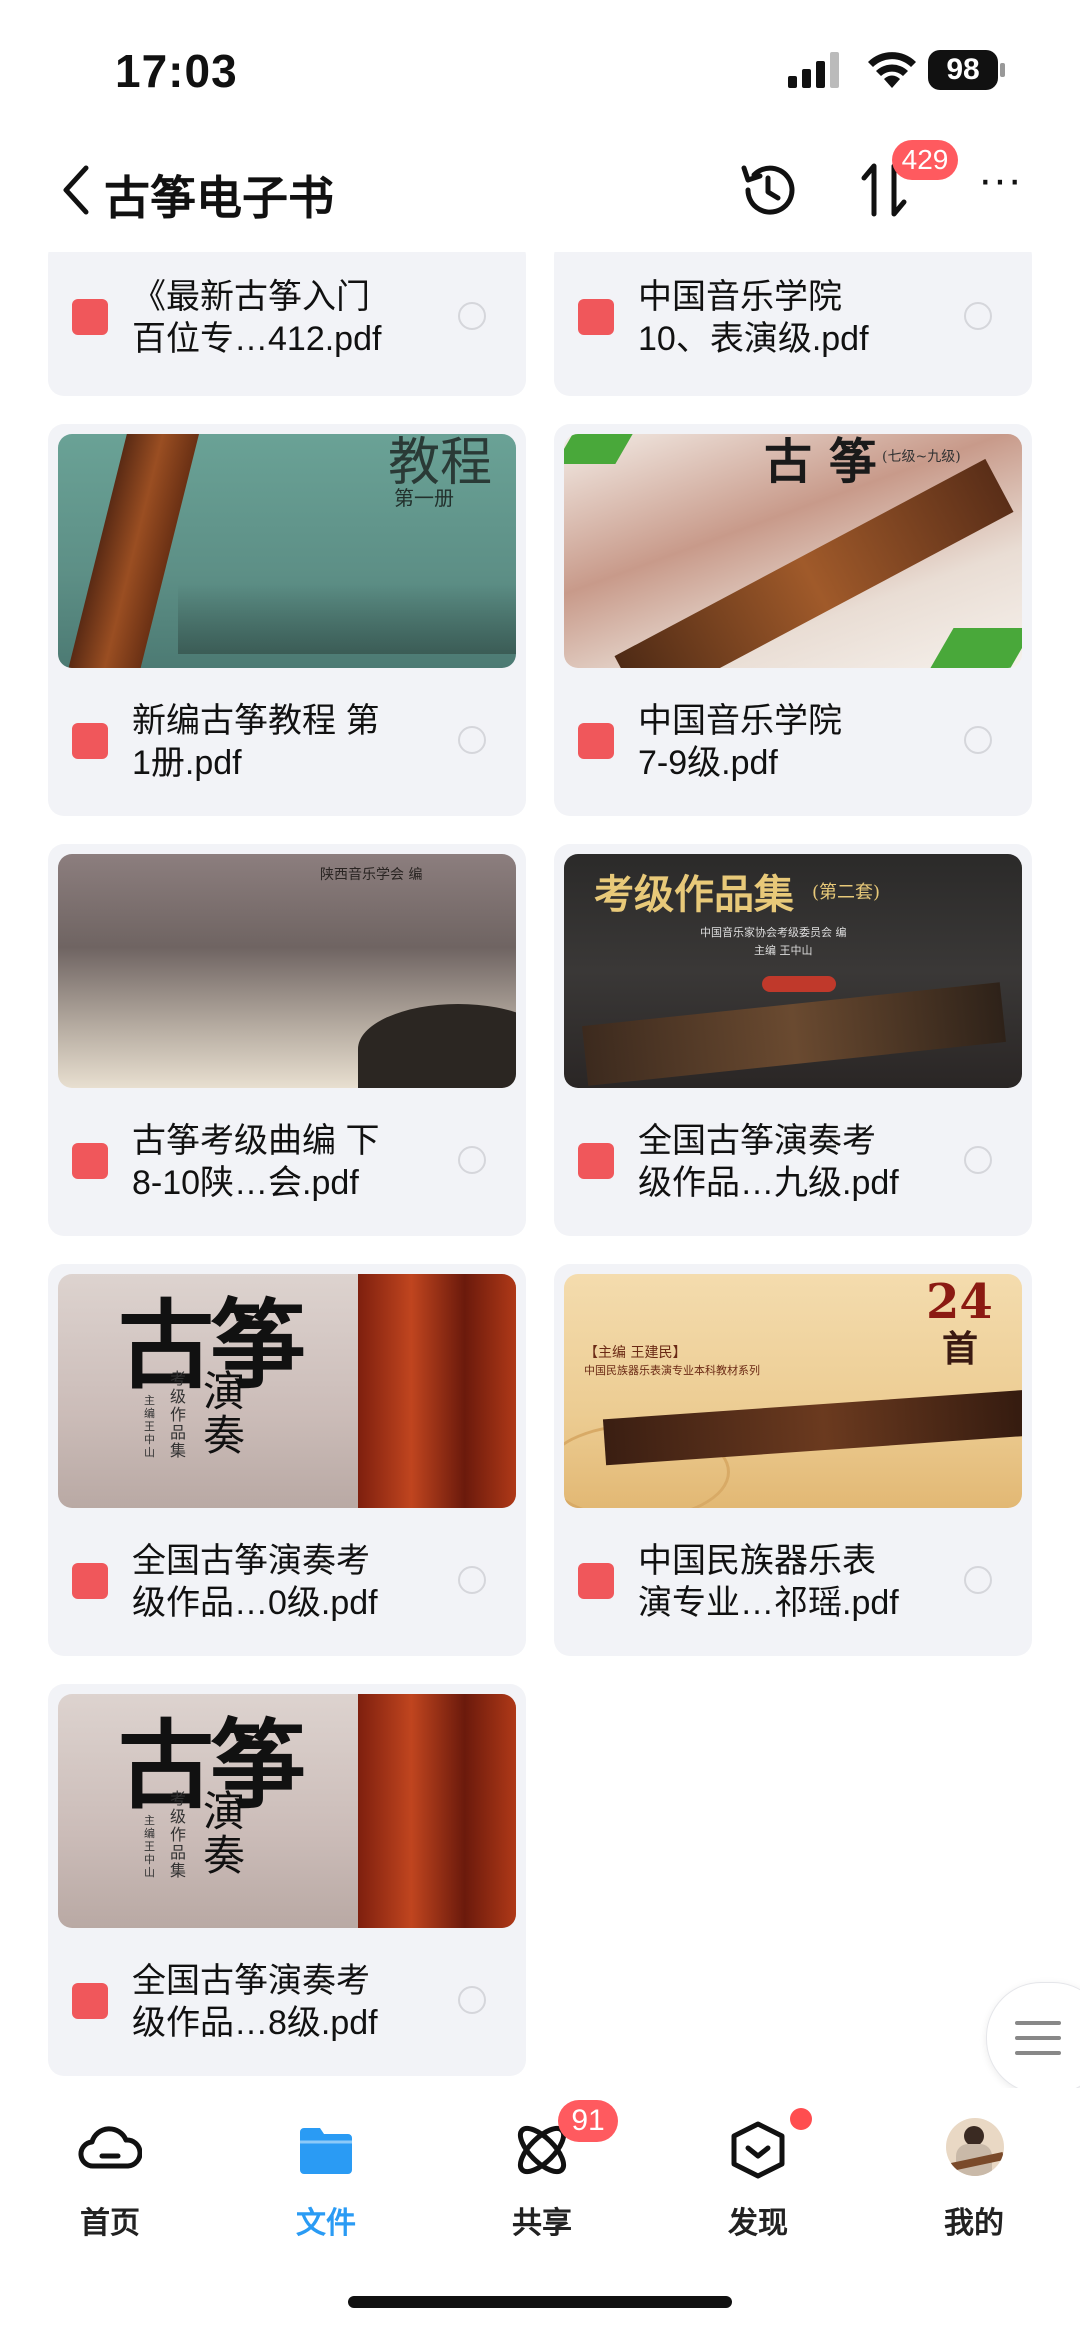 The width and height of the screenshot is (1080, 2337). I want to click on thumb-title: 考级作品集, so click(694, 894).